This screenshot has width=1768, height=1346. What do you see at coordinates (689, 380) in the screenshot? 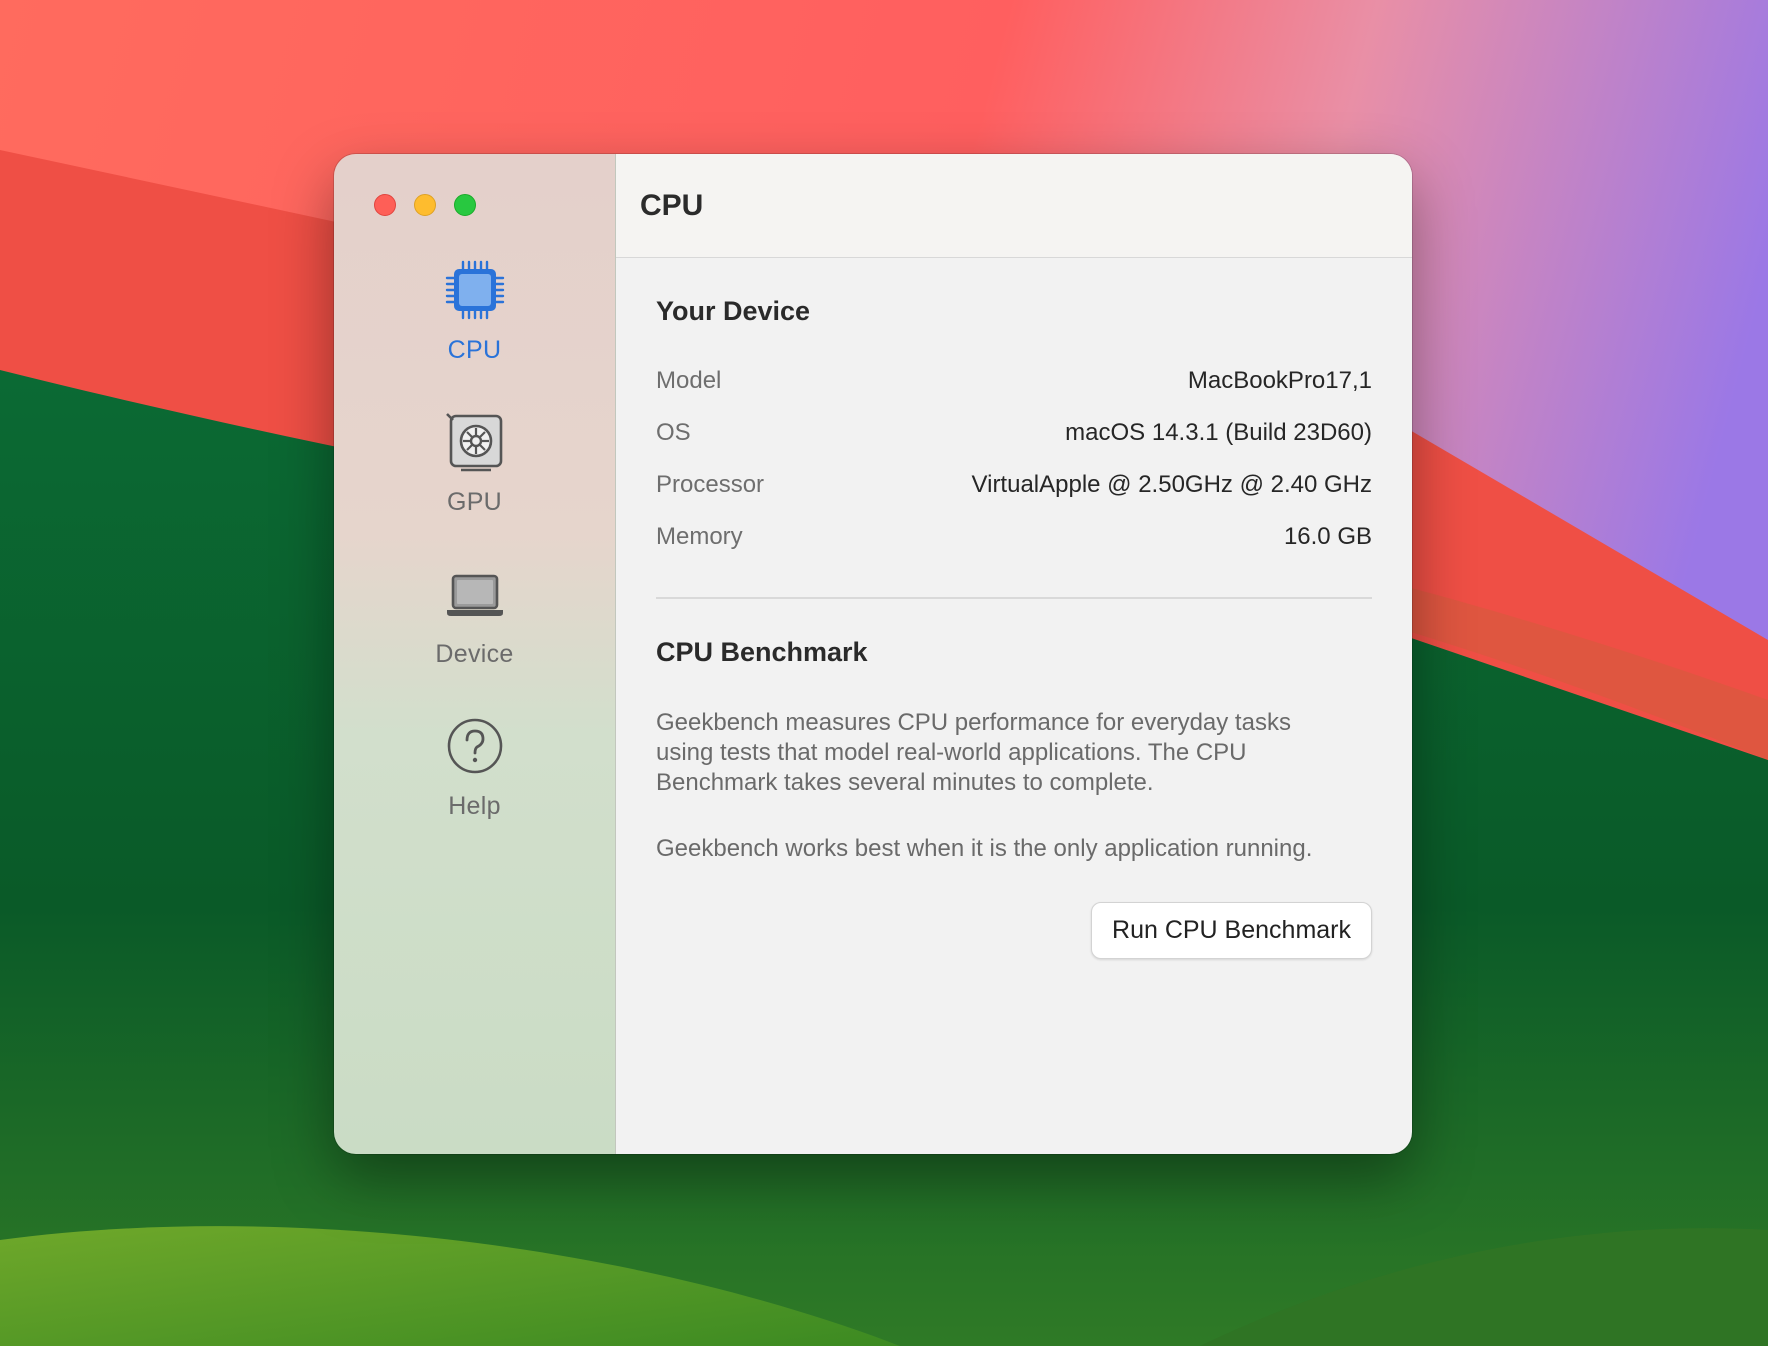
I see `info-key: Model` at bounding box center [689, 380].